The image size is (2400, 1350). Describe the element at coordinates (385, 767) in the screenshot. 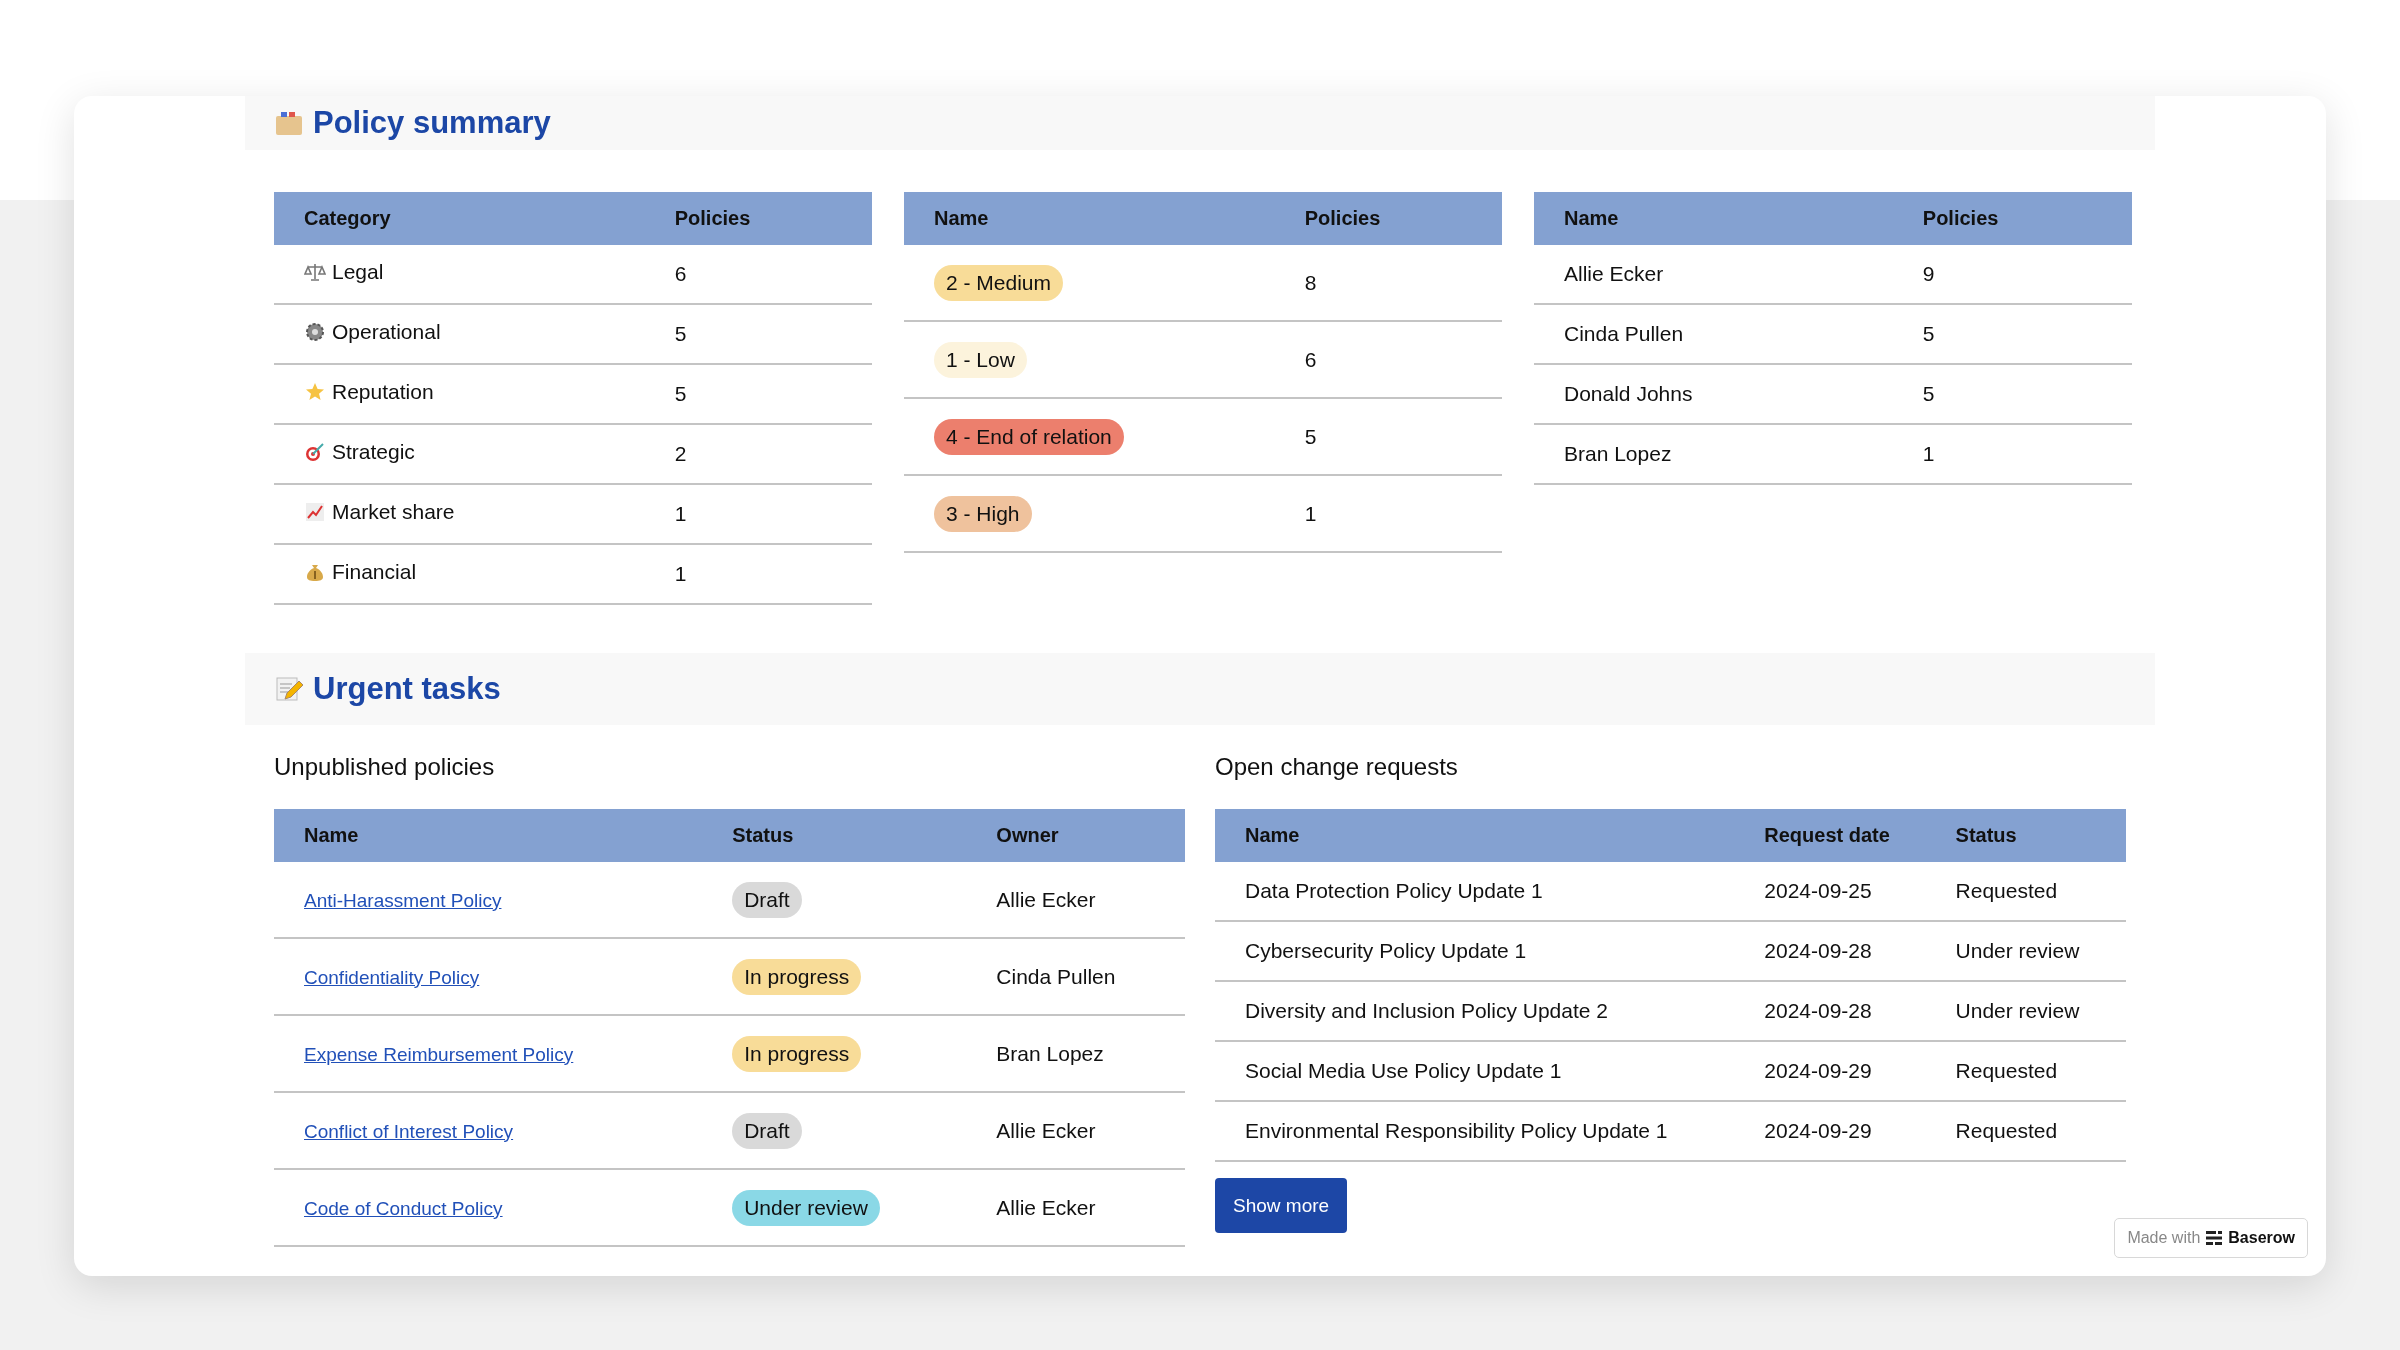

I see `table-heading: Unpublished policies` at that location.